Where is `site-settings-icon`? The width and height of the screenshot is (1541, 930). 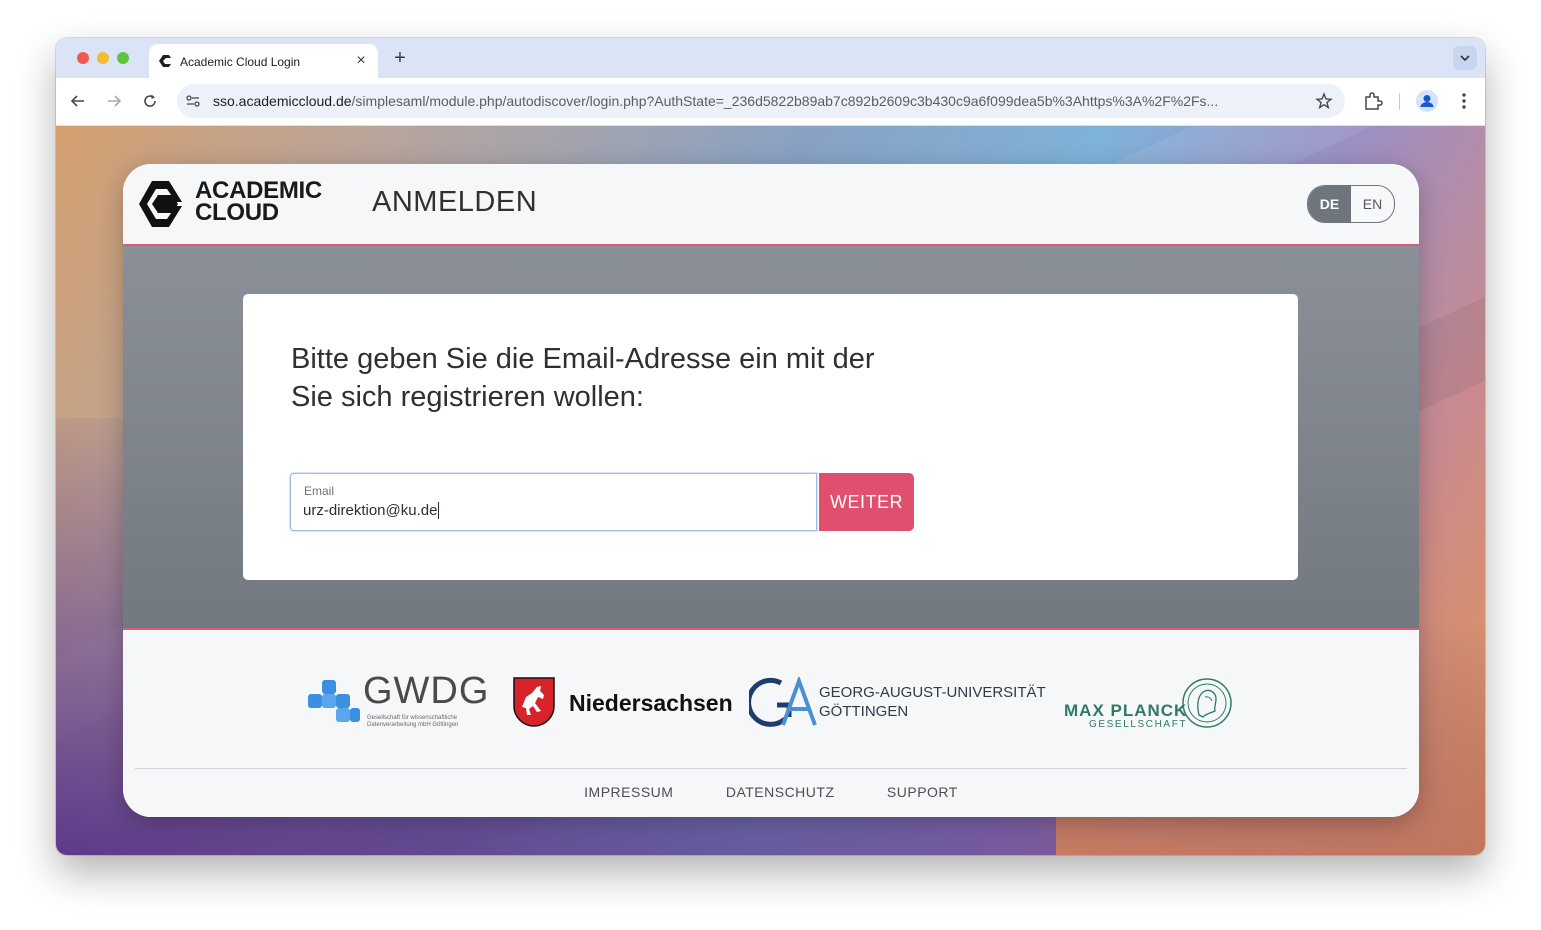
site-settings-icon is located at coordinates (193, 101).